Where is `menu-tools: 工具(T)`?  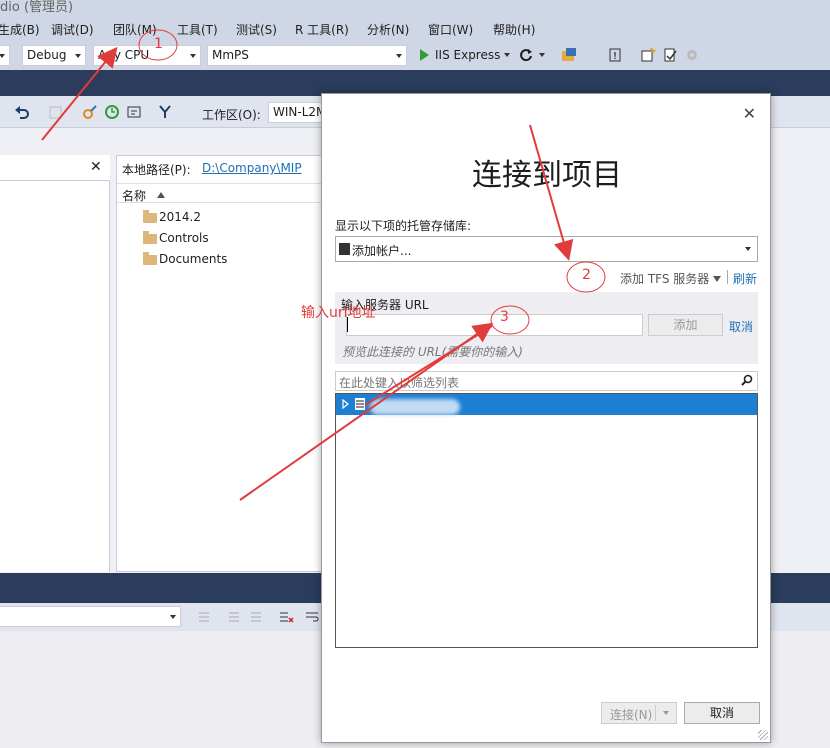
menu-tools: 工具(T) is located at coordinates (197, 29).